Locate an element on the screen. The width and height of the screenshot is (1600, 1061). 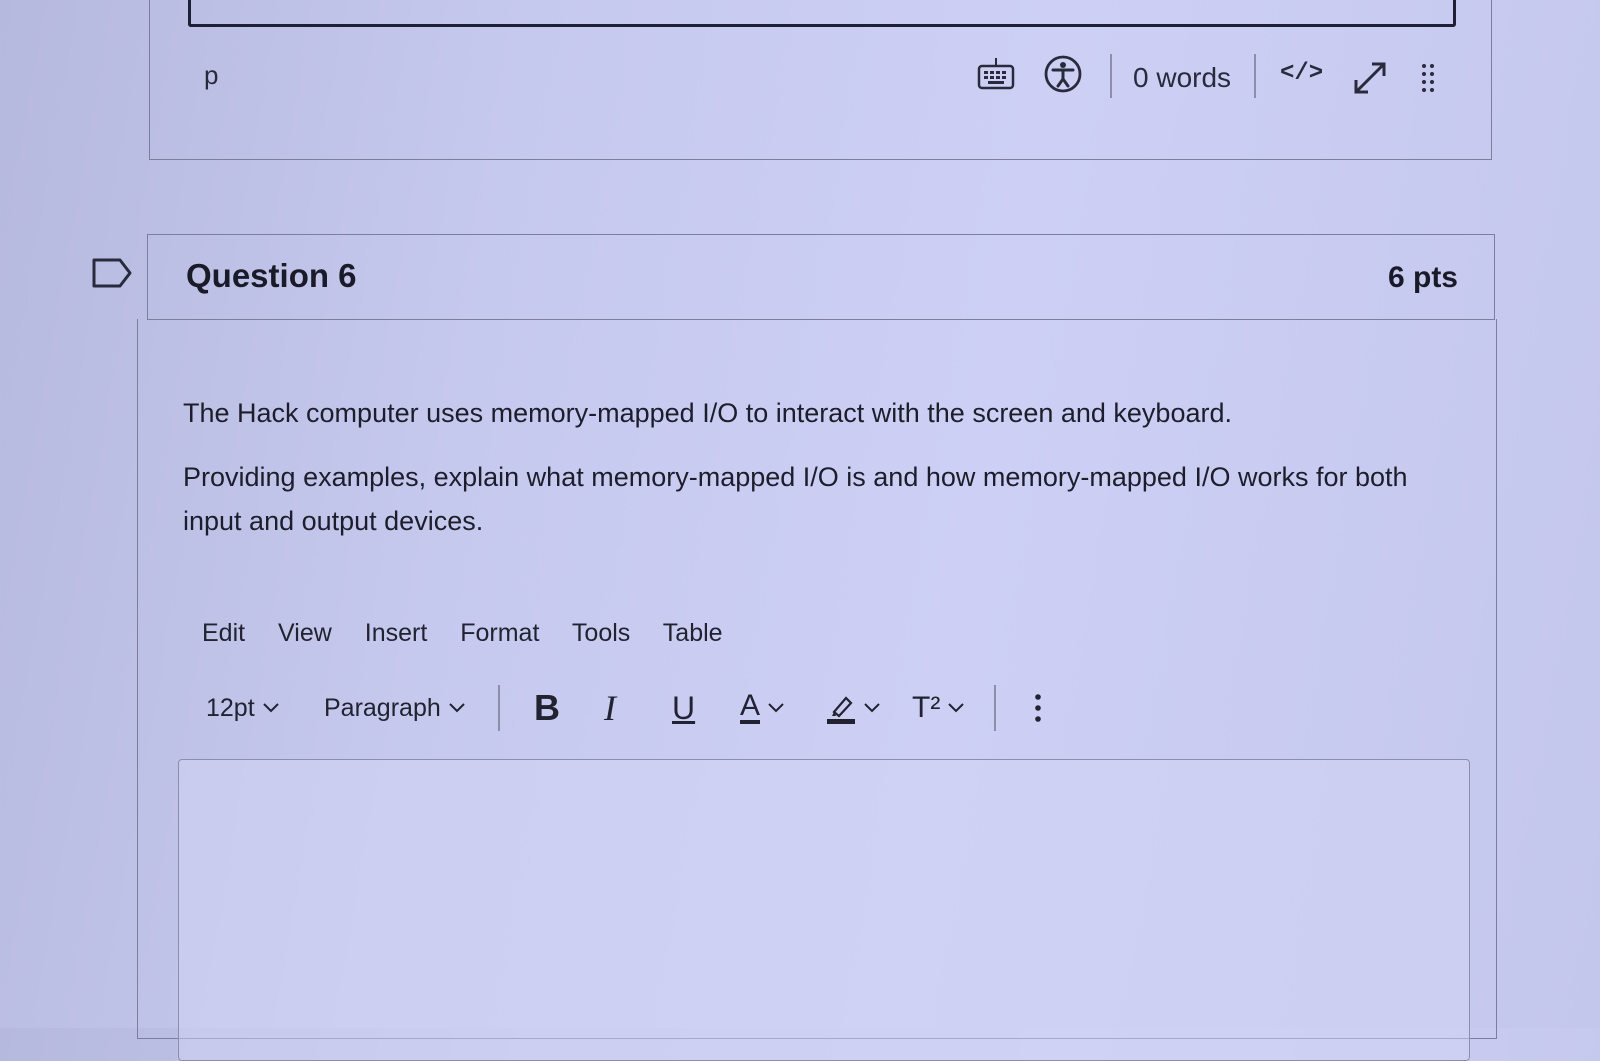
text-color-glyph: A is located at coordinates (750, 706).